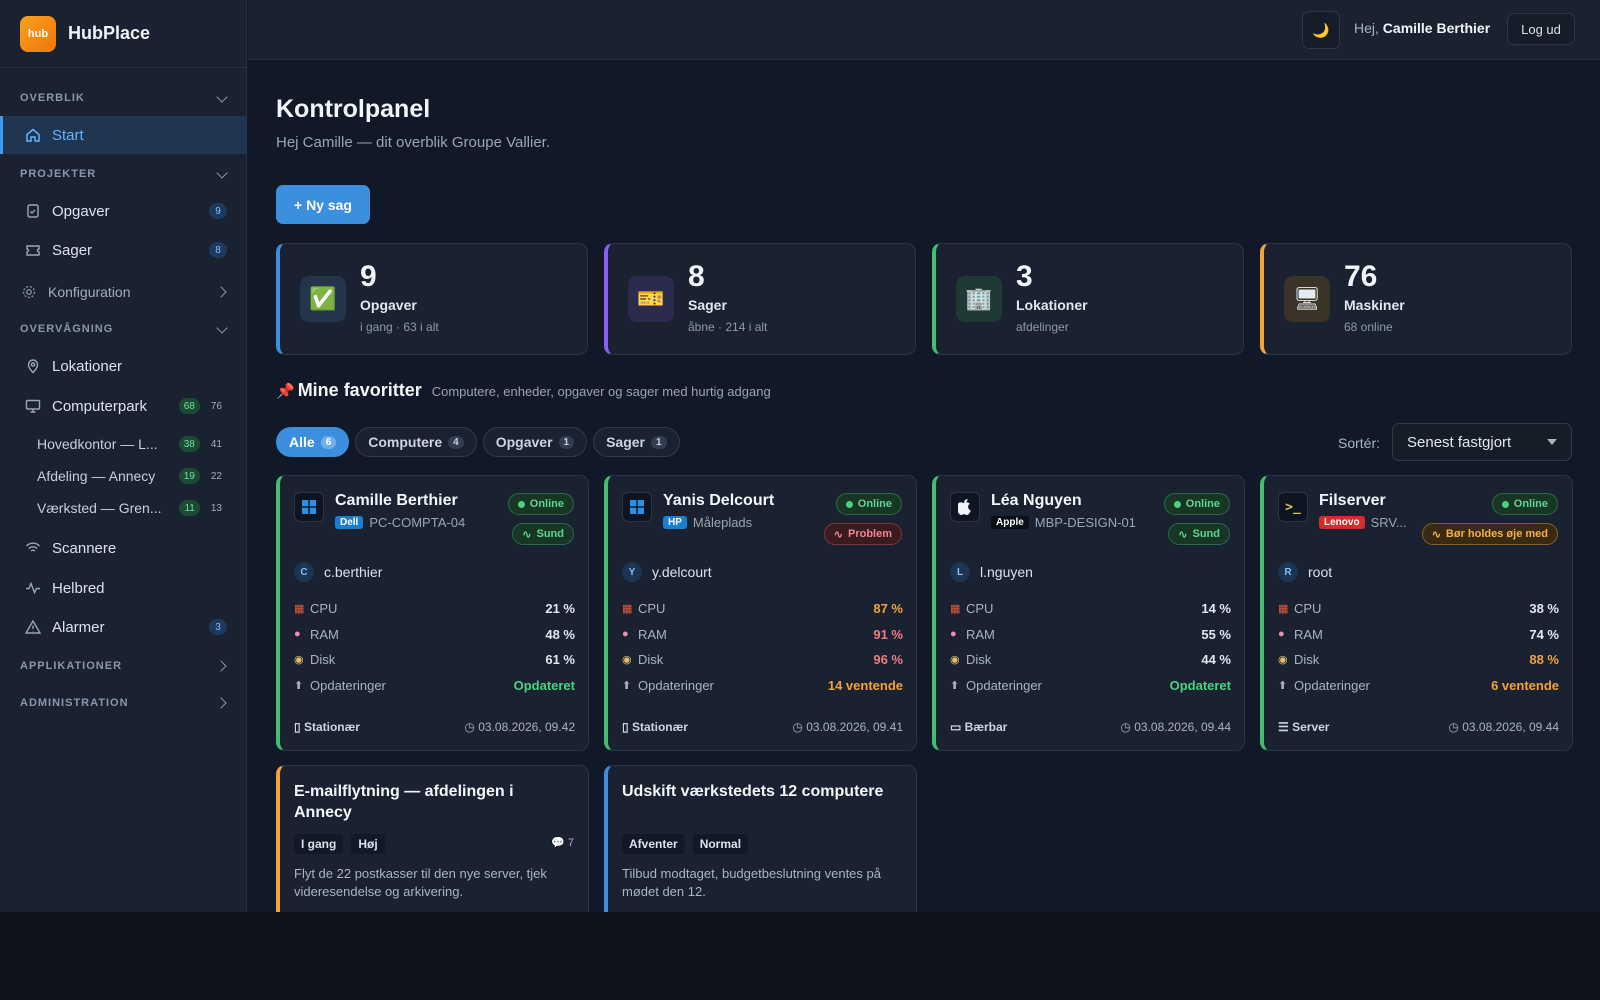  What do you see at coordinates (1544, 634) in the screenshot?
I see `metric-value: 74 %` at bounding box center [1544, 634].